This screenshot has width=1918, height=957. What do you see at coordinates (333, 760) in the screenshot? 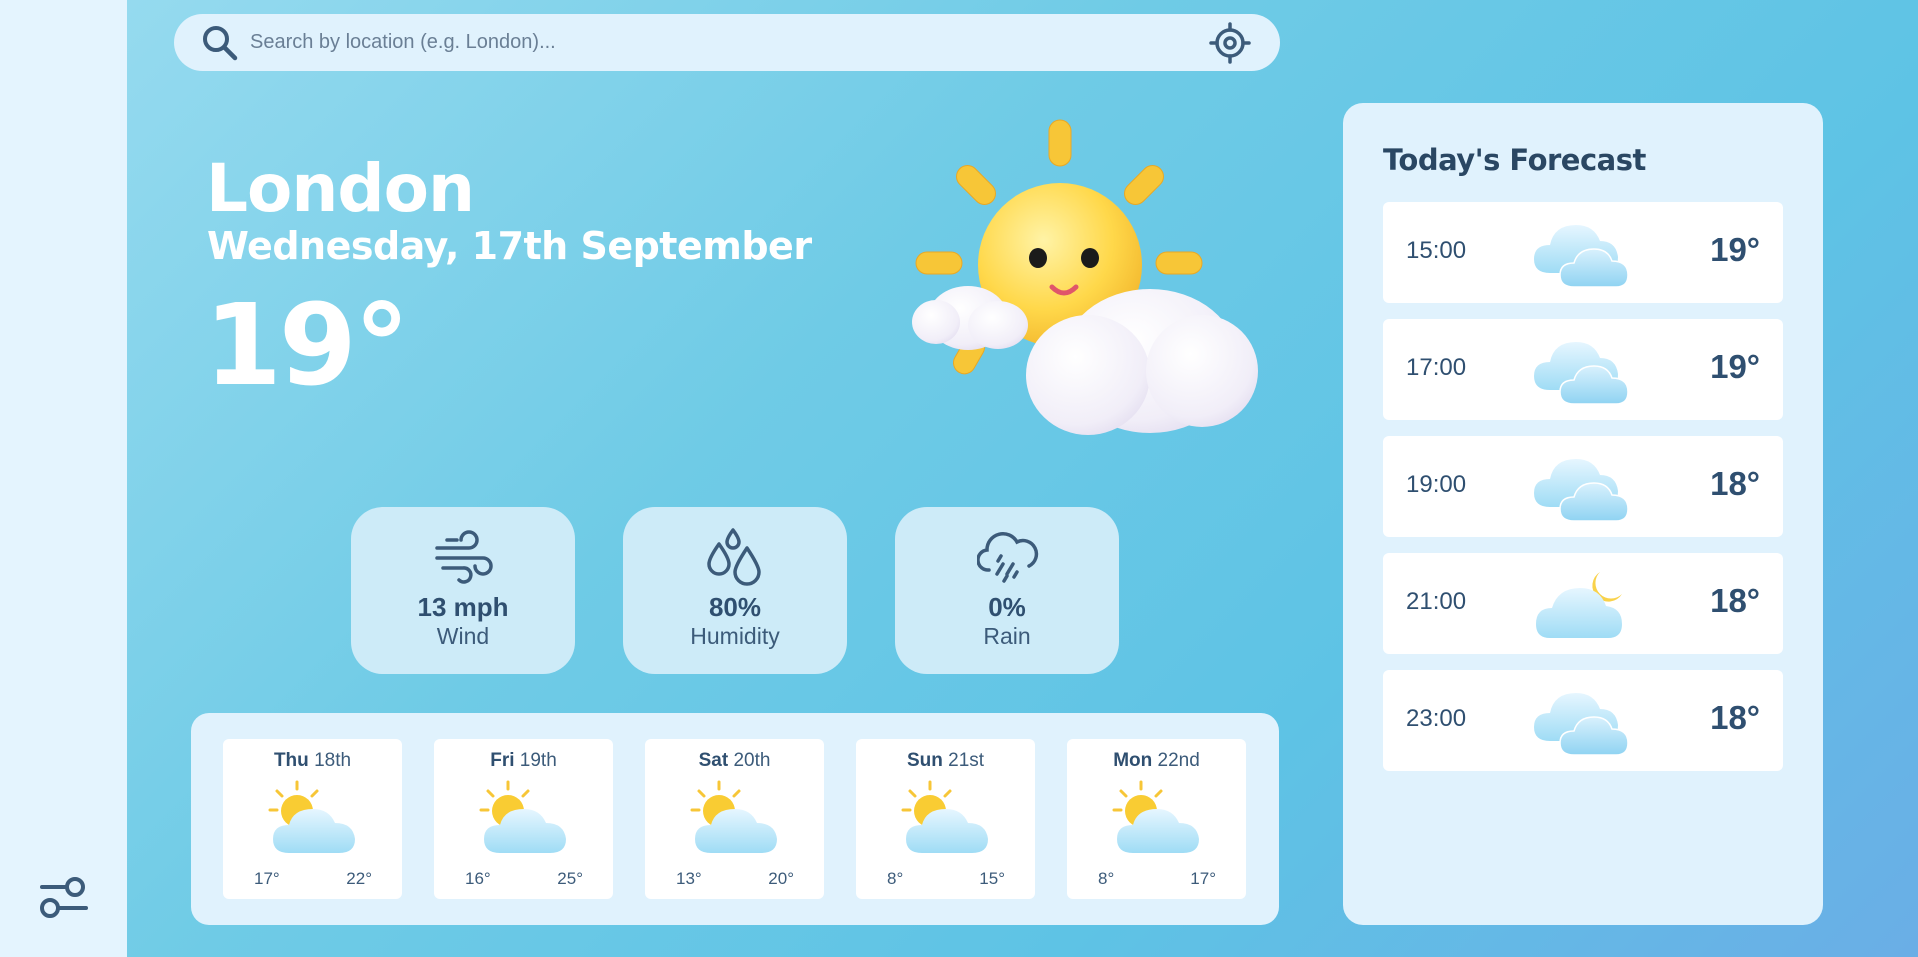
I see `day-date: 18th` at bounding box center [333, 760].